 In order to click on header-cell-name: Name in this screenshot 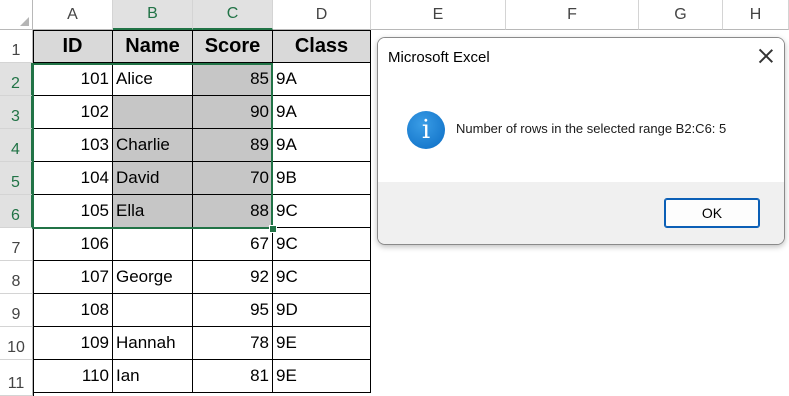, I will do `click(153, 46)`.